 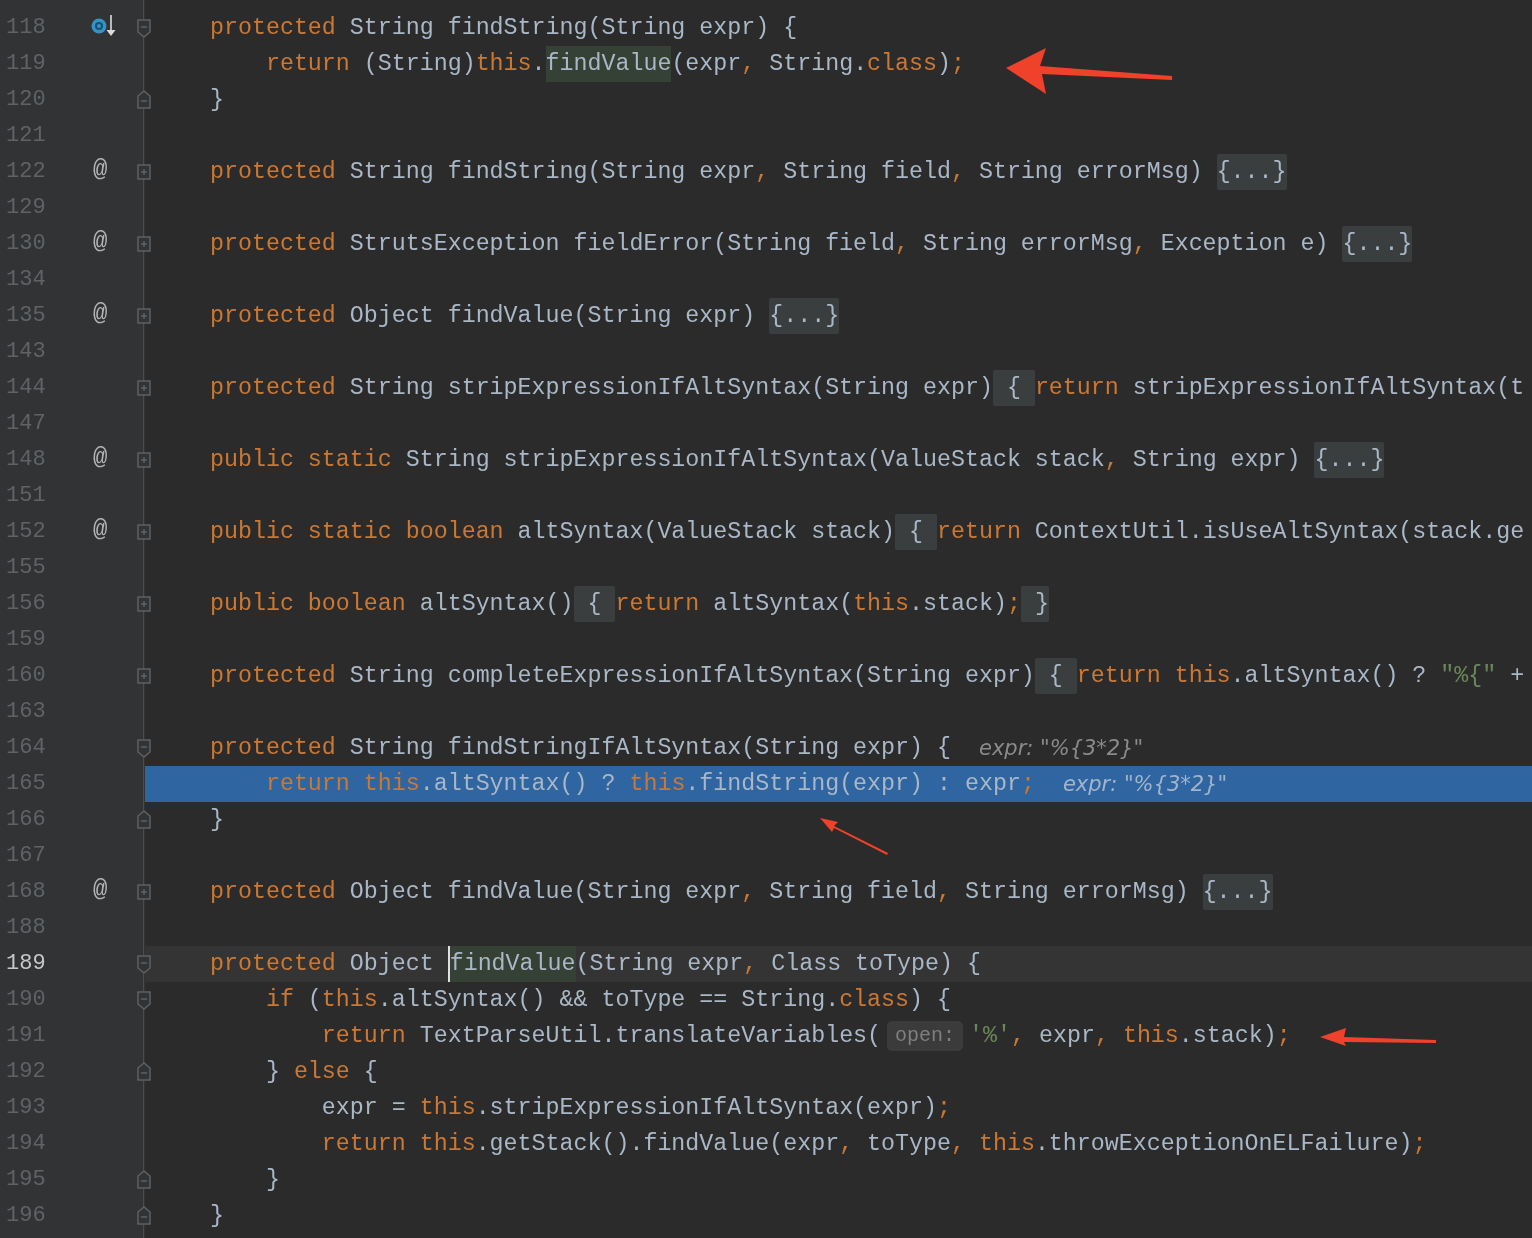 What do you see at coordinates (706, 64) in the screenshot?
I see `code-token: (expr` at bounding box center [706, 64].